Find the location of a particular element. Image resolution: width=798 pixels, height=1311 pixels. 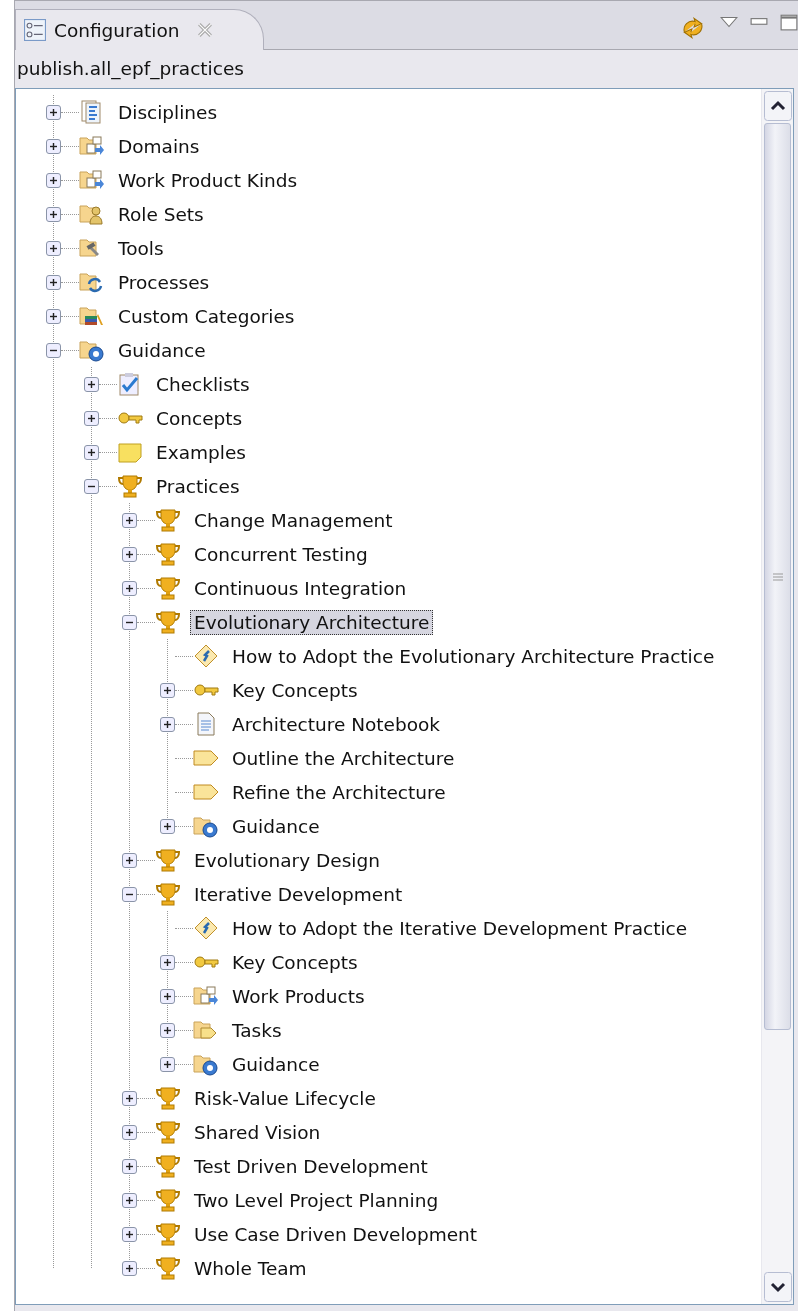

tree-item: Concepts is located at coordinates (199, 418).